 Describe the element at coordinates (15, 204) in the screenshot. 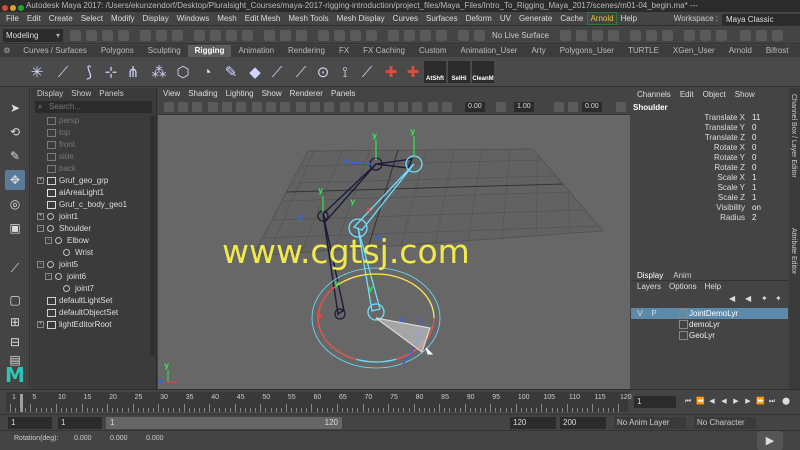

I see `rotate-tool-icon: ◎` at that location.